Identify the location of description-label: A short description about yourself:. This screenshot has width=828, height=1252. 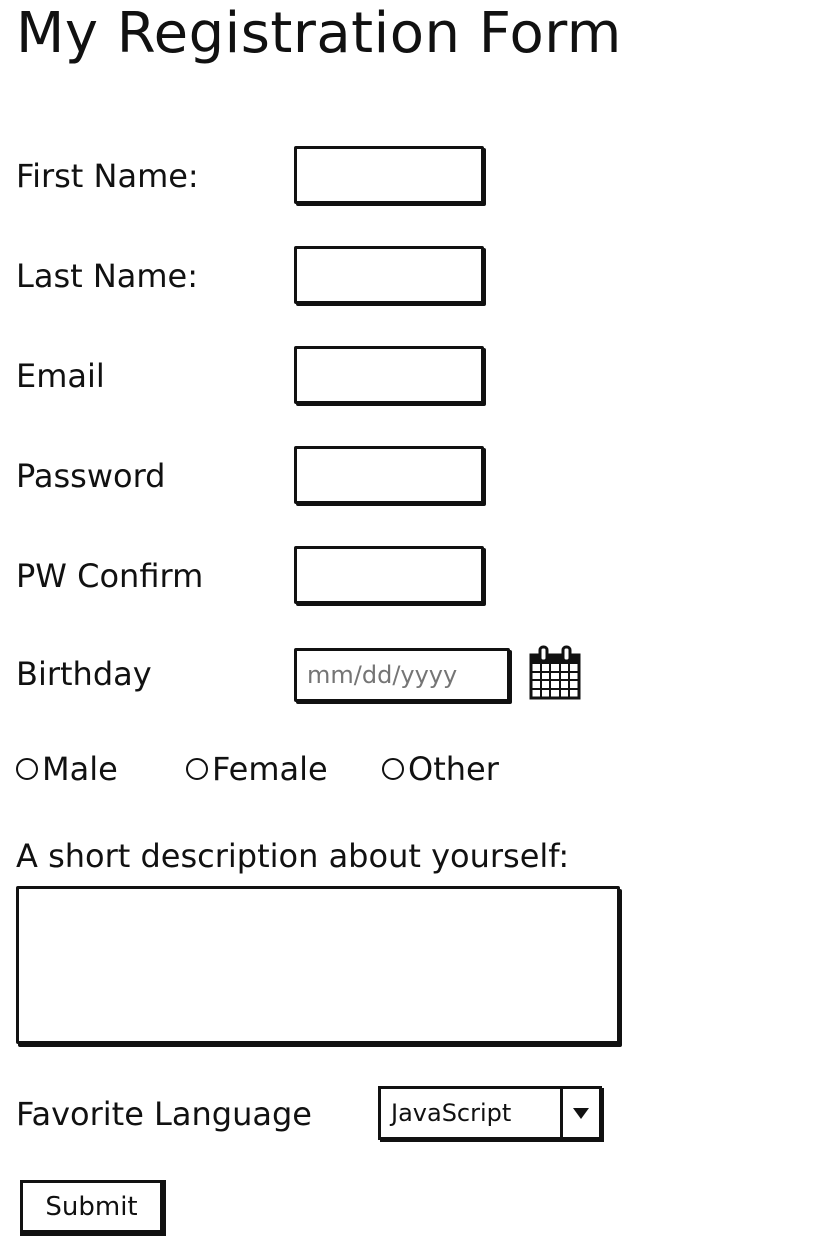
(293, 856).